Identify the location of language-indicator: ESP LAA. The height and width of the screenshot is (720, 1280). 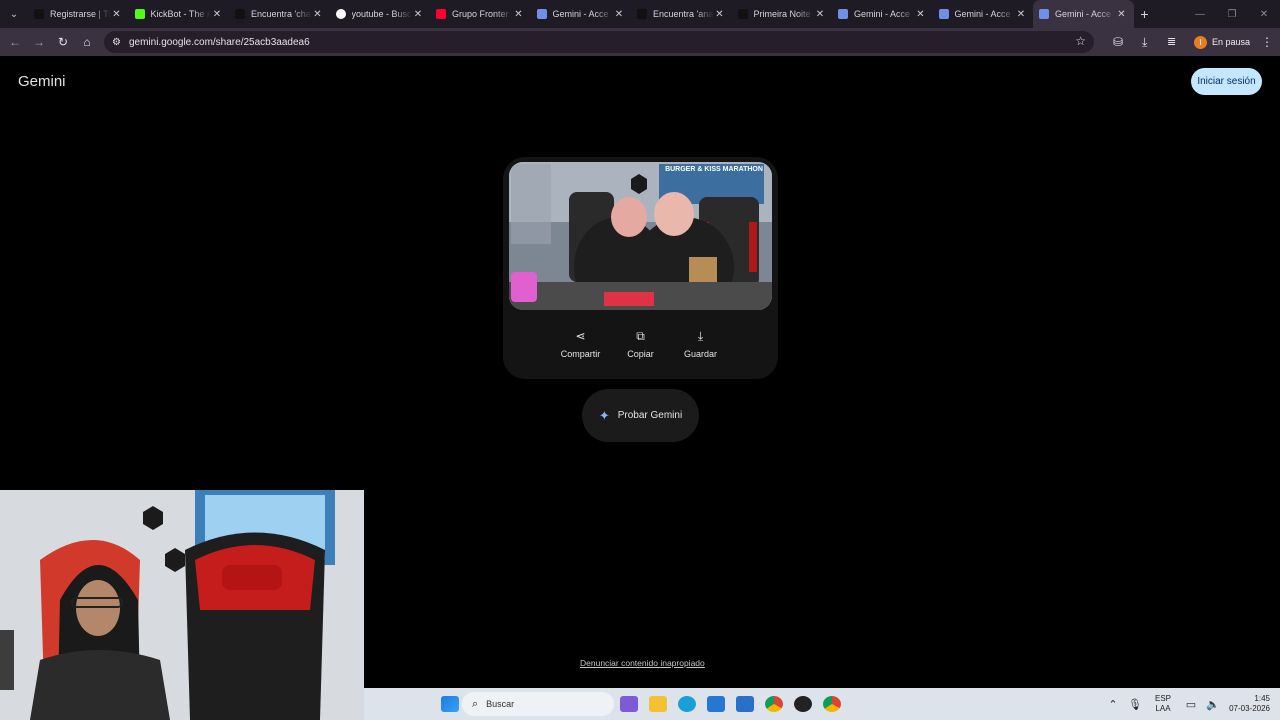
(1163, 704).